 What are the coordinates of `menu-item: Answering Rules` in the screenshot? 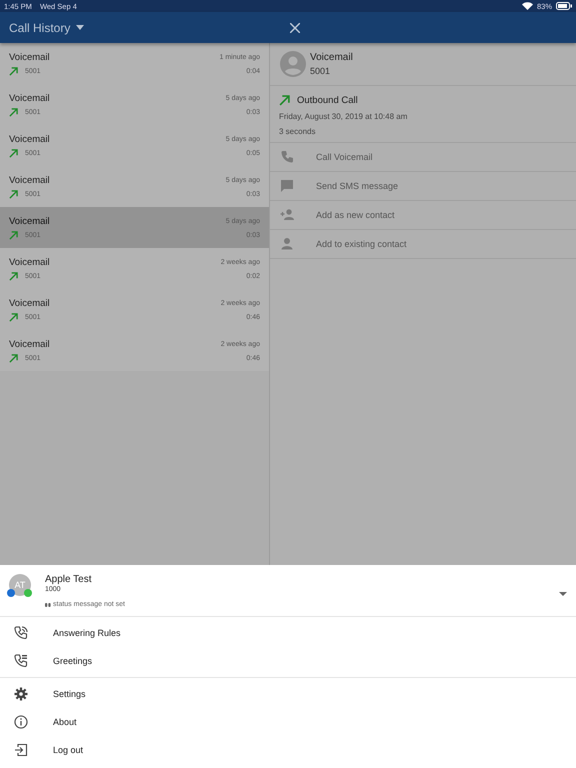 It's located at (288, 633).